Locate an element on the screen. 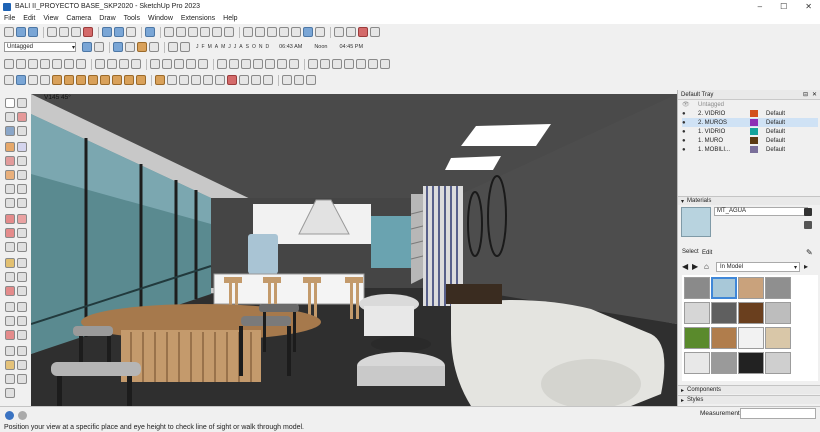 The height and width of the screenshot is (432, 820). tag-row: ● 2. VIDRIO Default is located at coordinates (750, 113).